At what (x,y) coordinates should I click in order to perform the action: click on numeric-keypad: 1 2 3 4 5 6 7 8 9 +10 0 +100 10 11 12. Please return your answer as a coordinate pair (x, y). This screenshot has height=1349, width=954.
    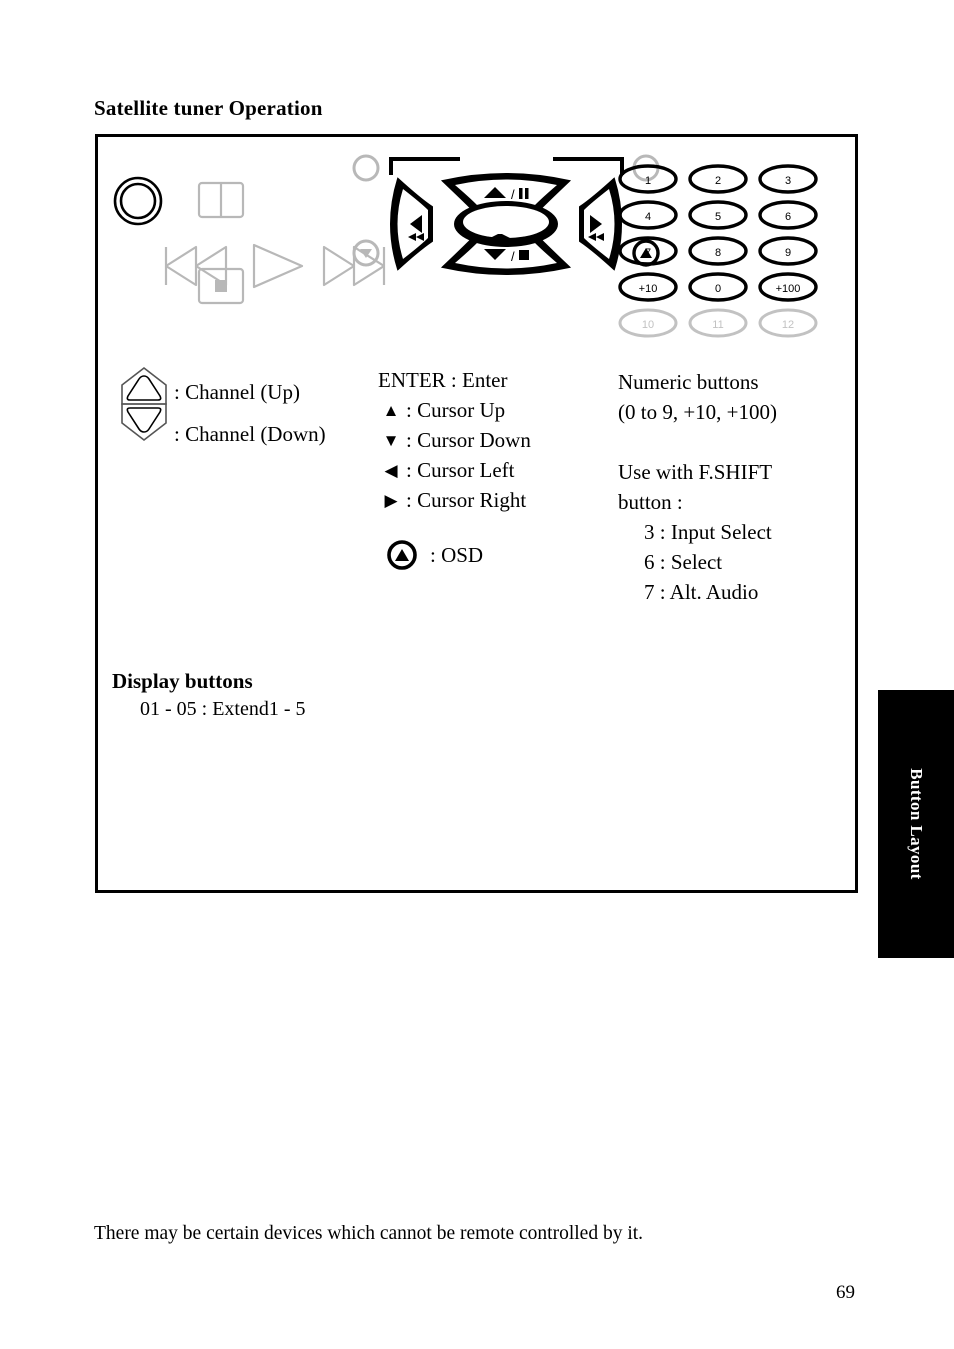
    Looking at the image, I should click on (718, 251).